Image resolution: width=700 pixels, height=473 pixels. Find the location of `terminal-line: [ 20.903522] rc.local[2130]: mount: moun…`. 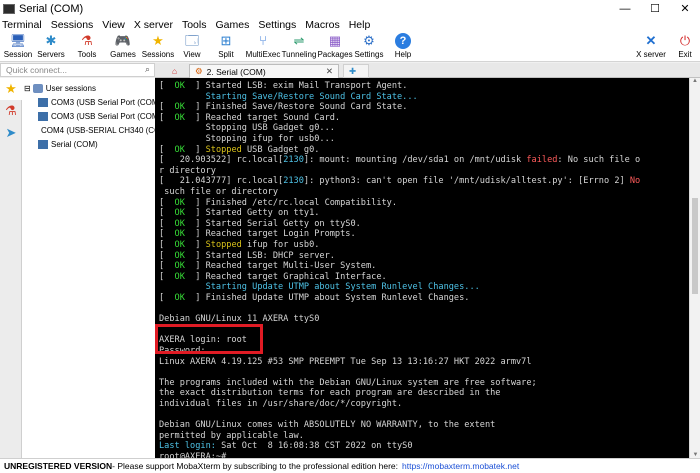

terminal-line: [ 20.903522] rc.local[2130]: mount: moun… is located at coordinates (399, 160).